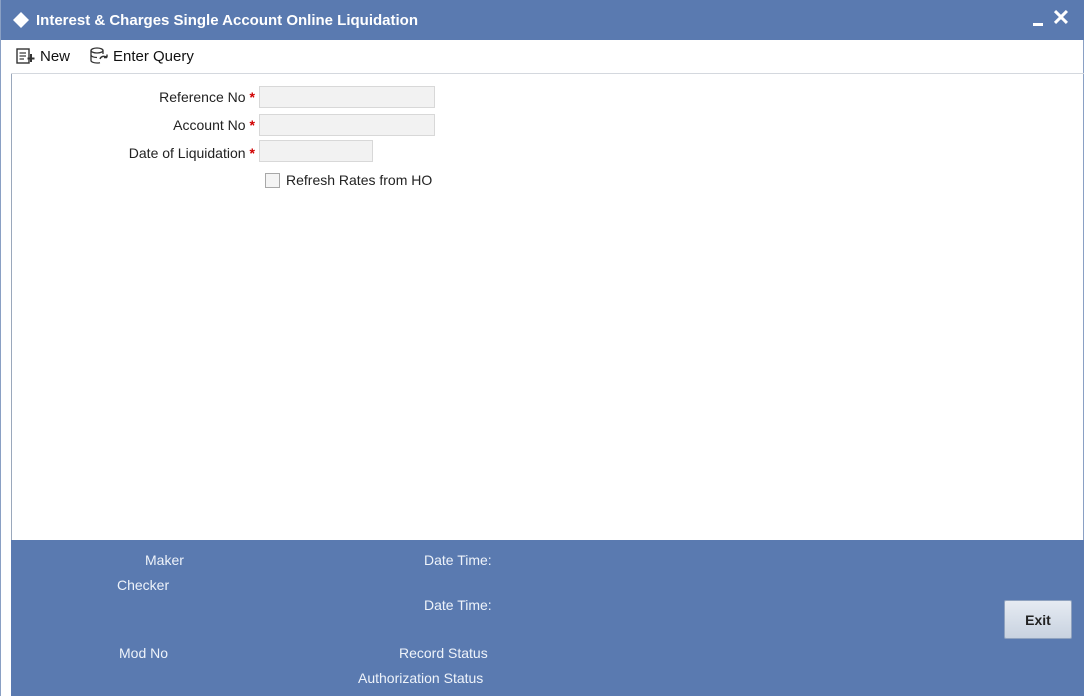 The image size is (1084, 696). I want to click on reference-no-label: Reference No *, so click(173, 97).